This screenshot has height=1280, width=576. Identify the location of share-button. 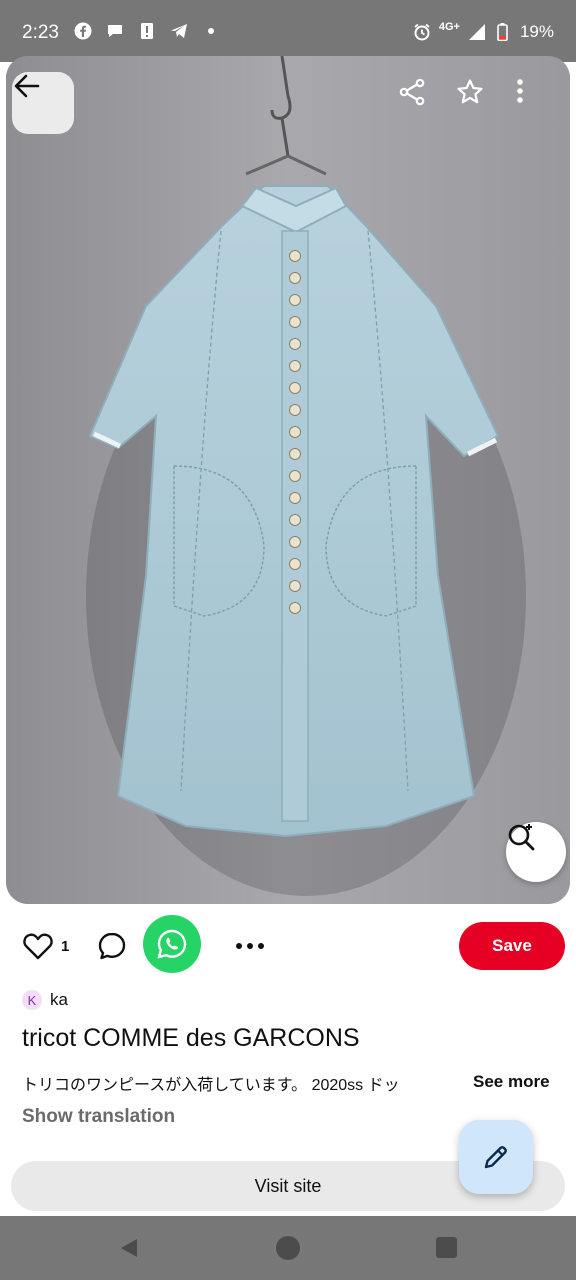
(422, 102).